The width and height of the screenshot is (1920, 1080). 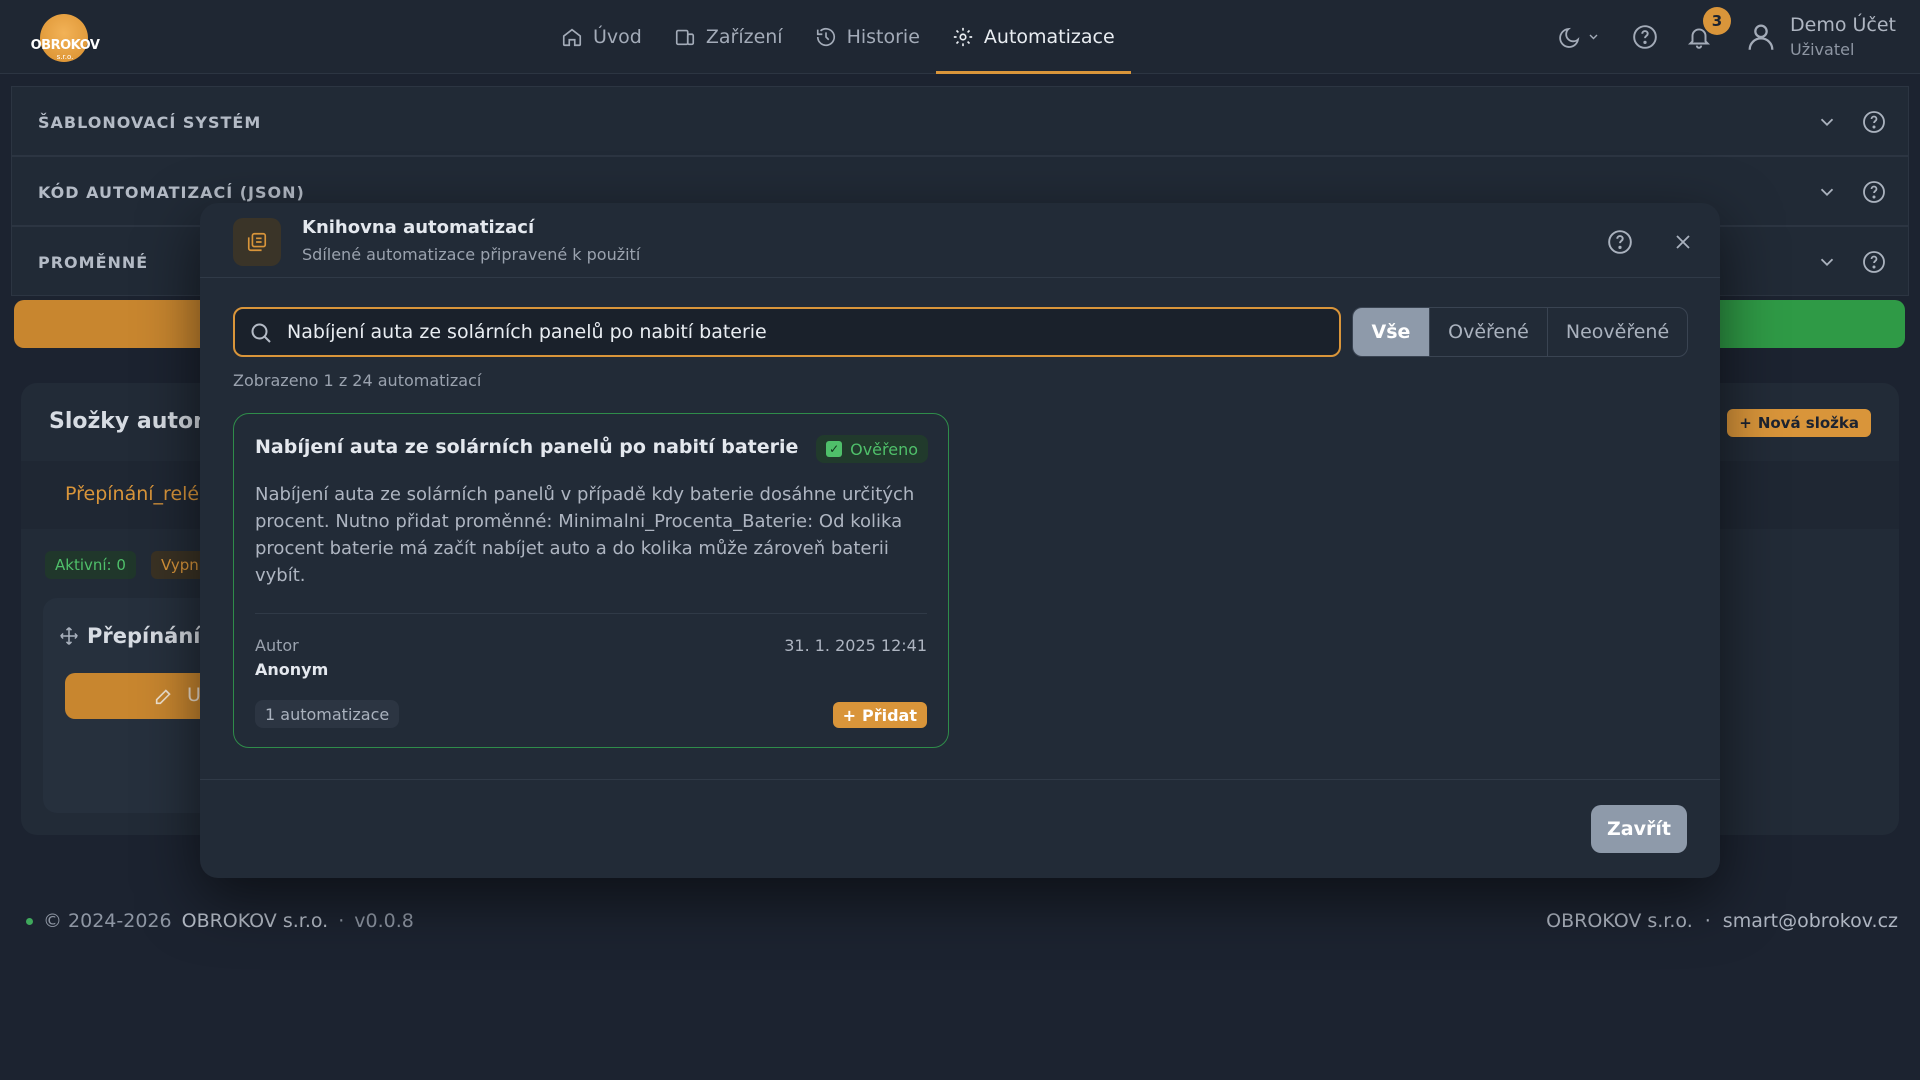 I want to click on copyright: © 2024-2026, so click(x=107, y=921).